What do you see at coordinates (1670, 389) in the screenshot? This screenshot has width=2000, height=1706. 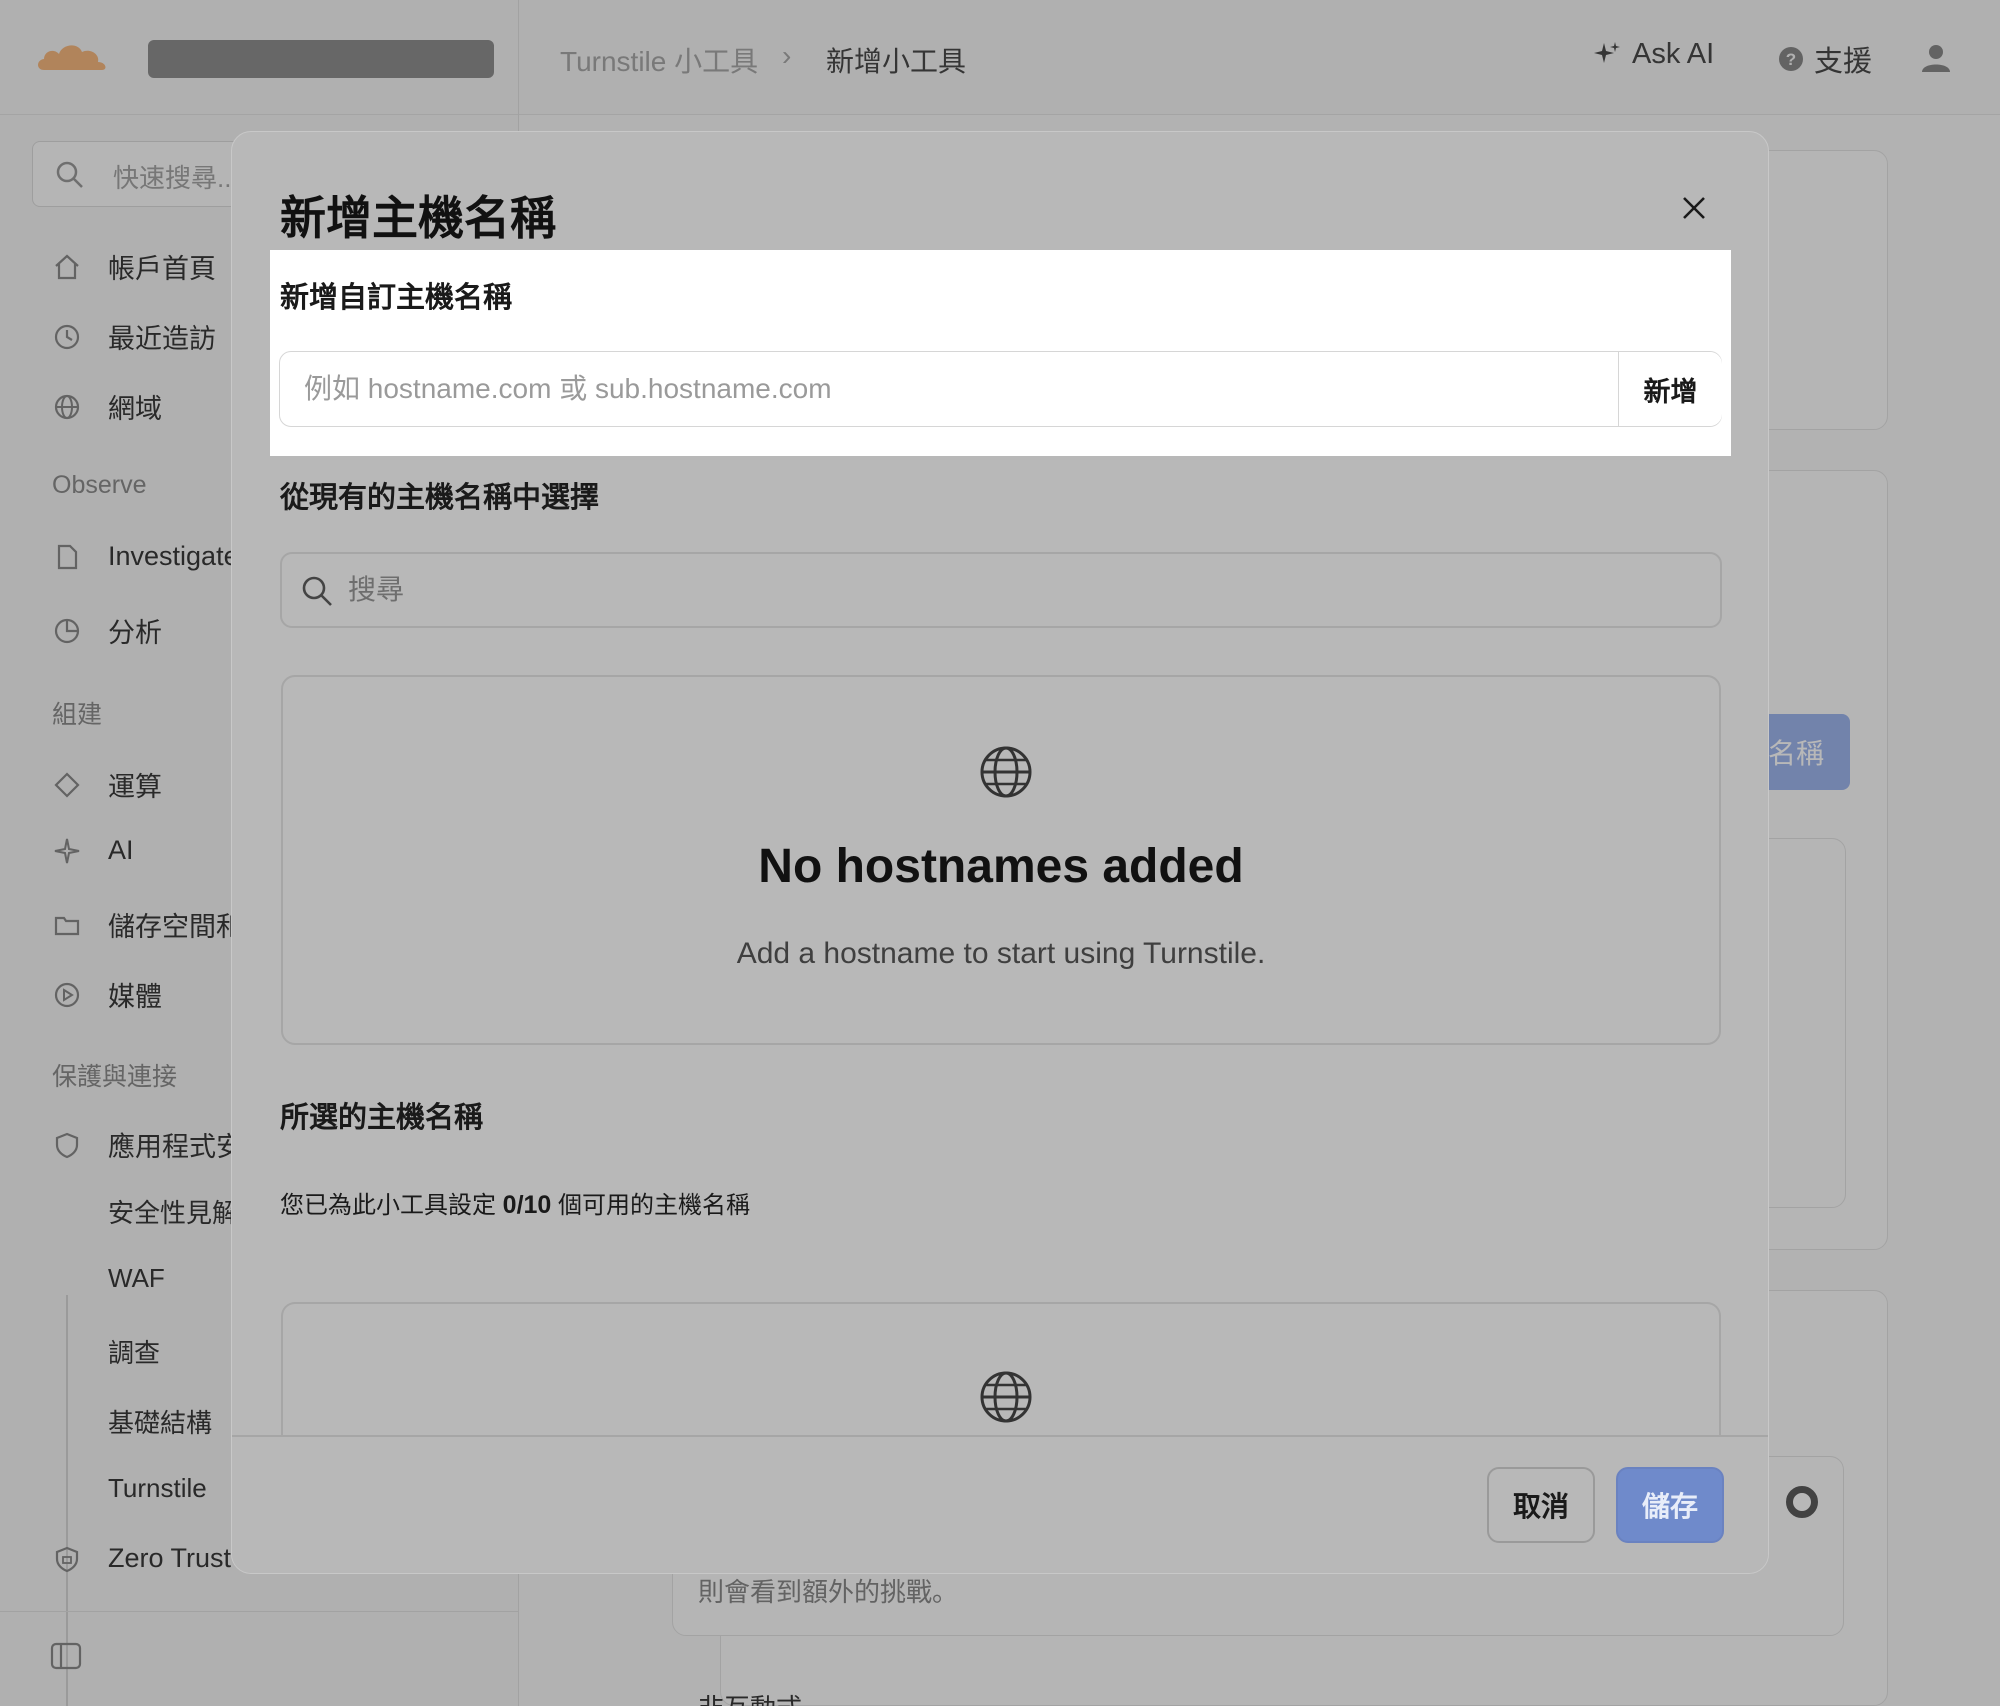 I see `add-hostname-button: 新增` at bounding box center [1670, 389].